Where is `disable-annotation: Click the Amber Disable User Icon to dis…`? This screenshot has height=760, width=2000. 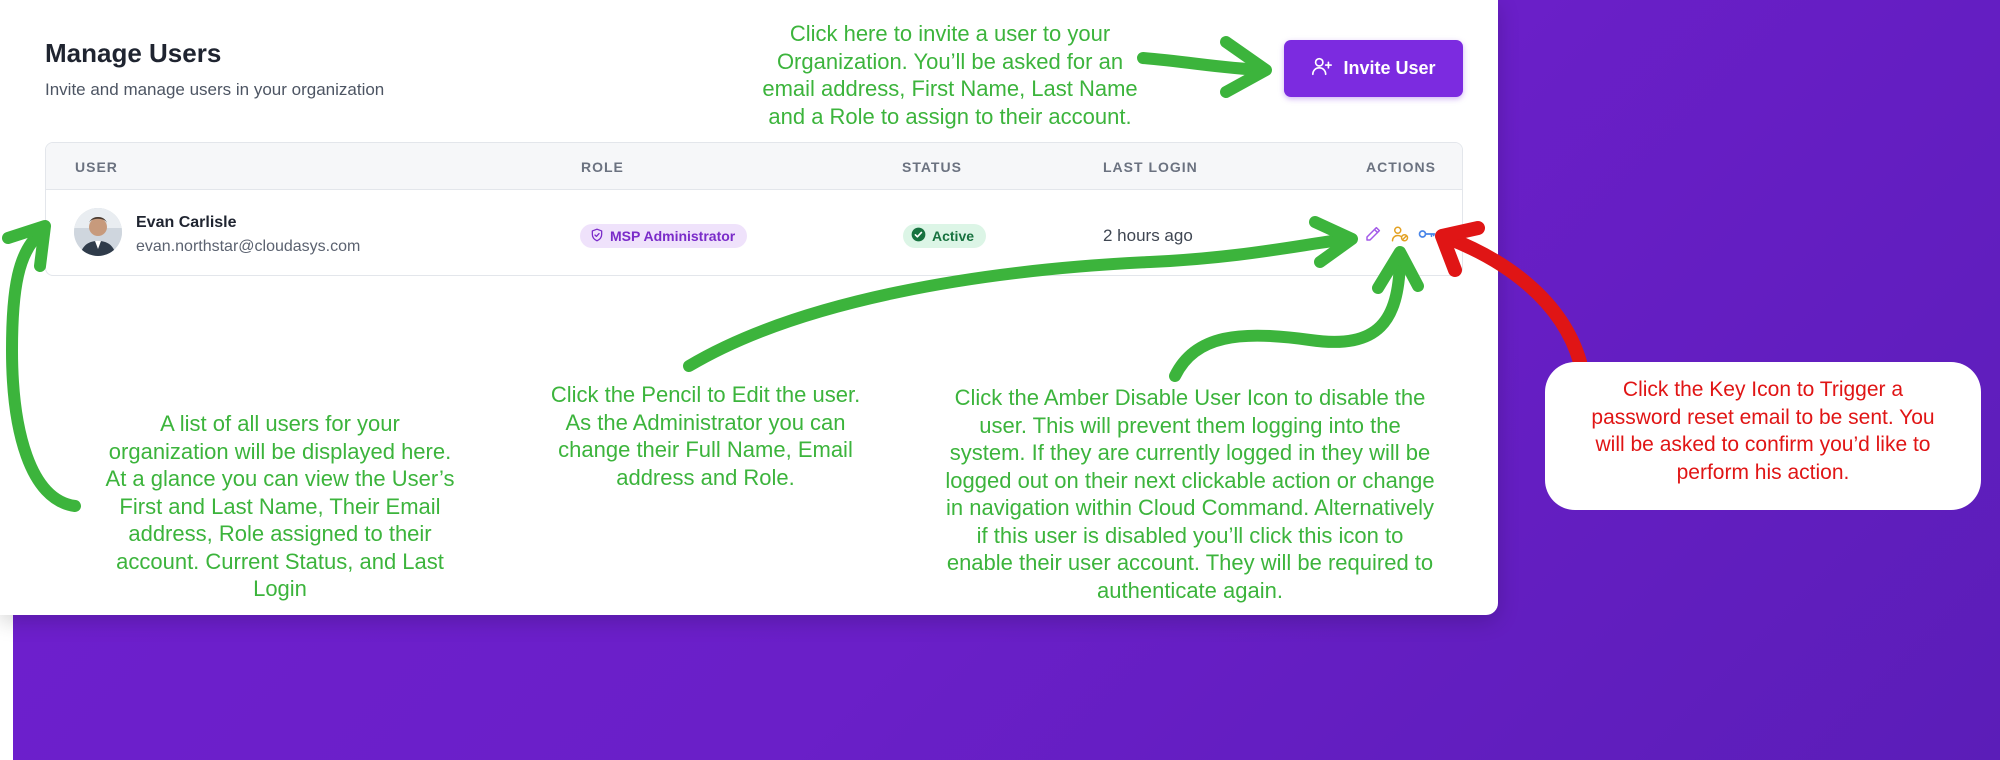 disable-annotation: Click the Amber Disable User Icon to dis… is located at coordinates (1190, 494).